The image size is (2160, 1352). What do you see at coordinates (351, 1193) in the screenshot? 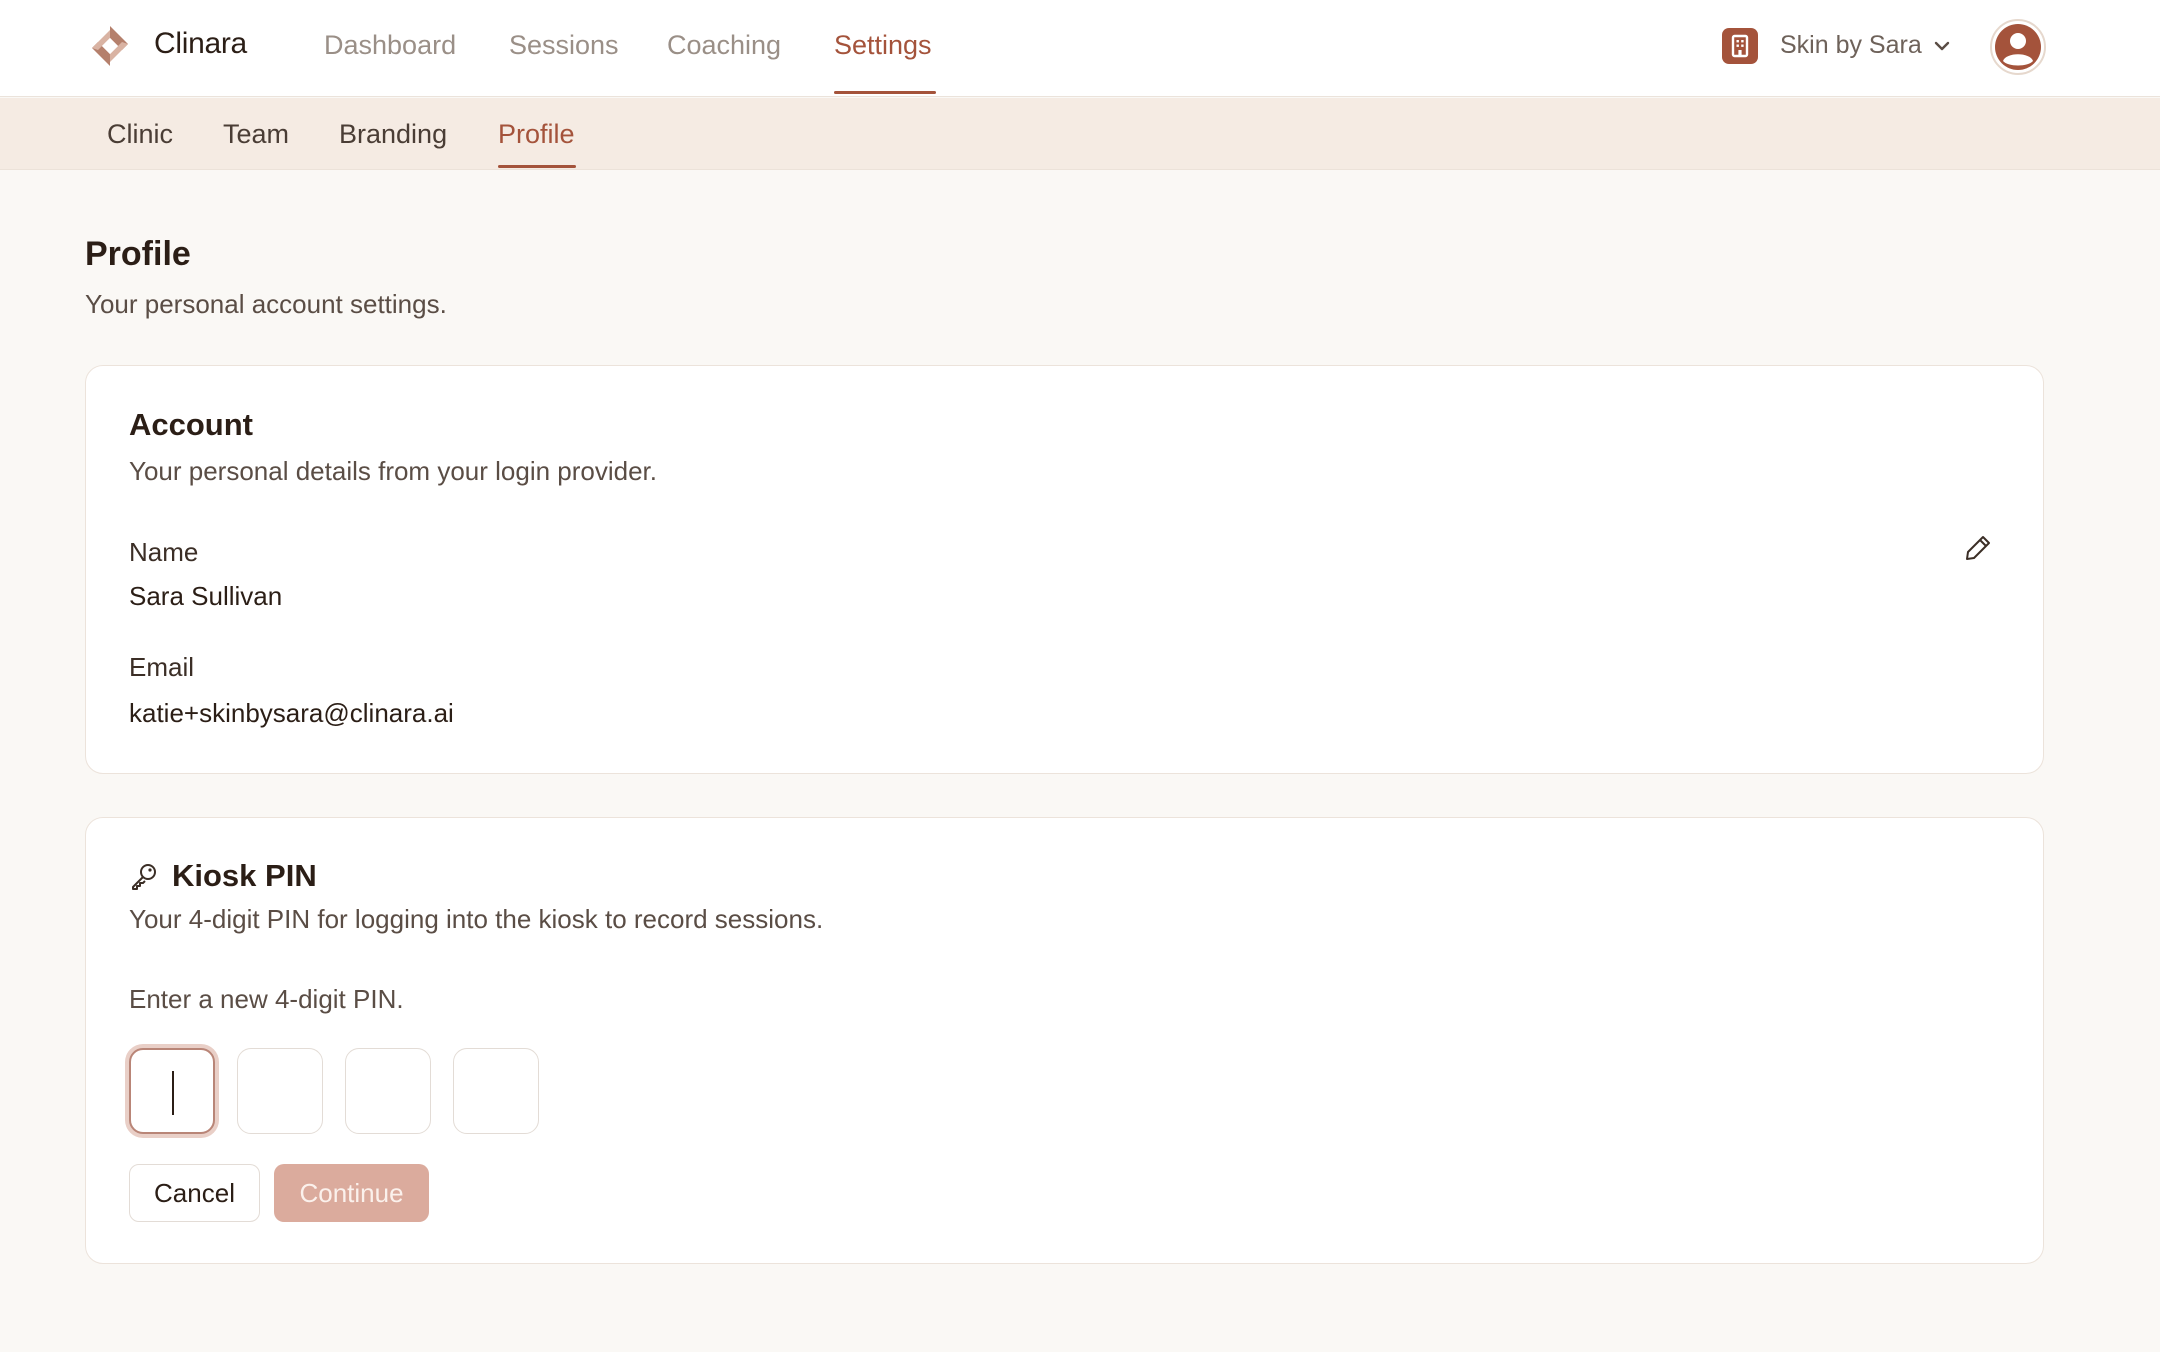
I see `continue-button: Continue` at bounding box center [351, 1193].